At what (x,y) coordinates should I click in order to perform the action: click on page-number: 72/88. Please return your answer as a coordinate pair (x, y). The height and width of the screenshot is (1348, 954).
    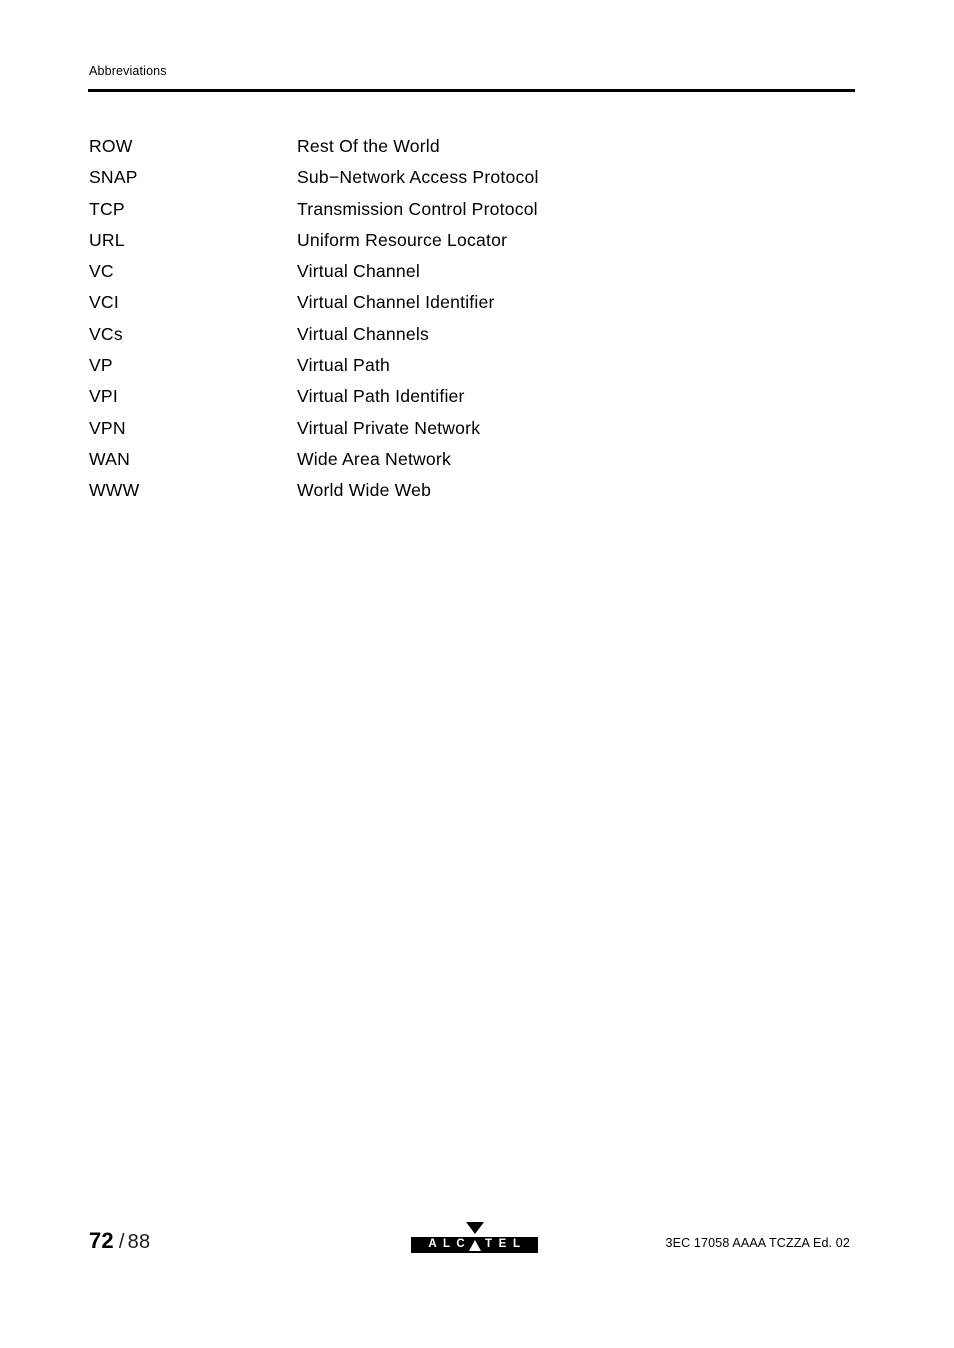
    Looking at the image, I should click on (120, 1240).